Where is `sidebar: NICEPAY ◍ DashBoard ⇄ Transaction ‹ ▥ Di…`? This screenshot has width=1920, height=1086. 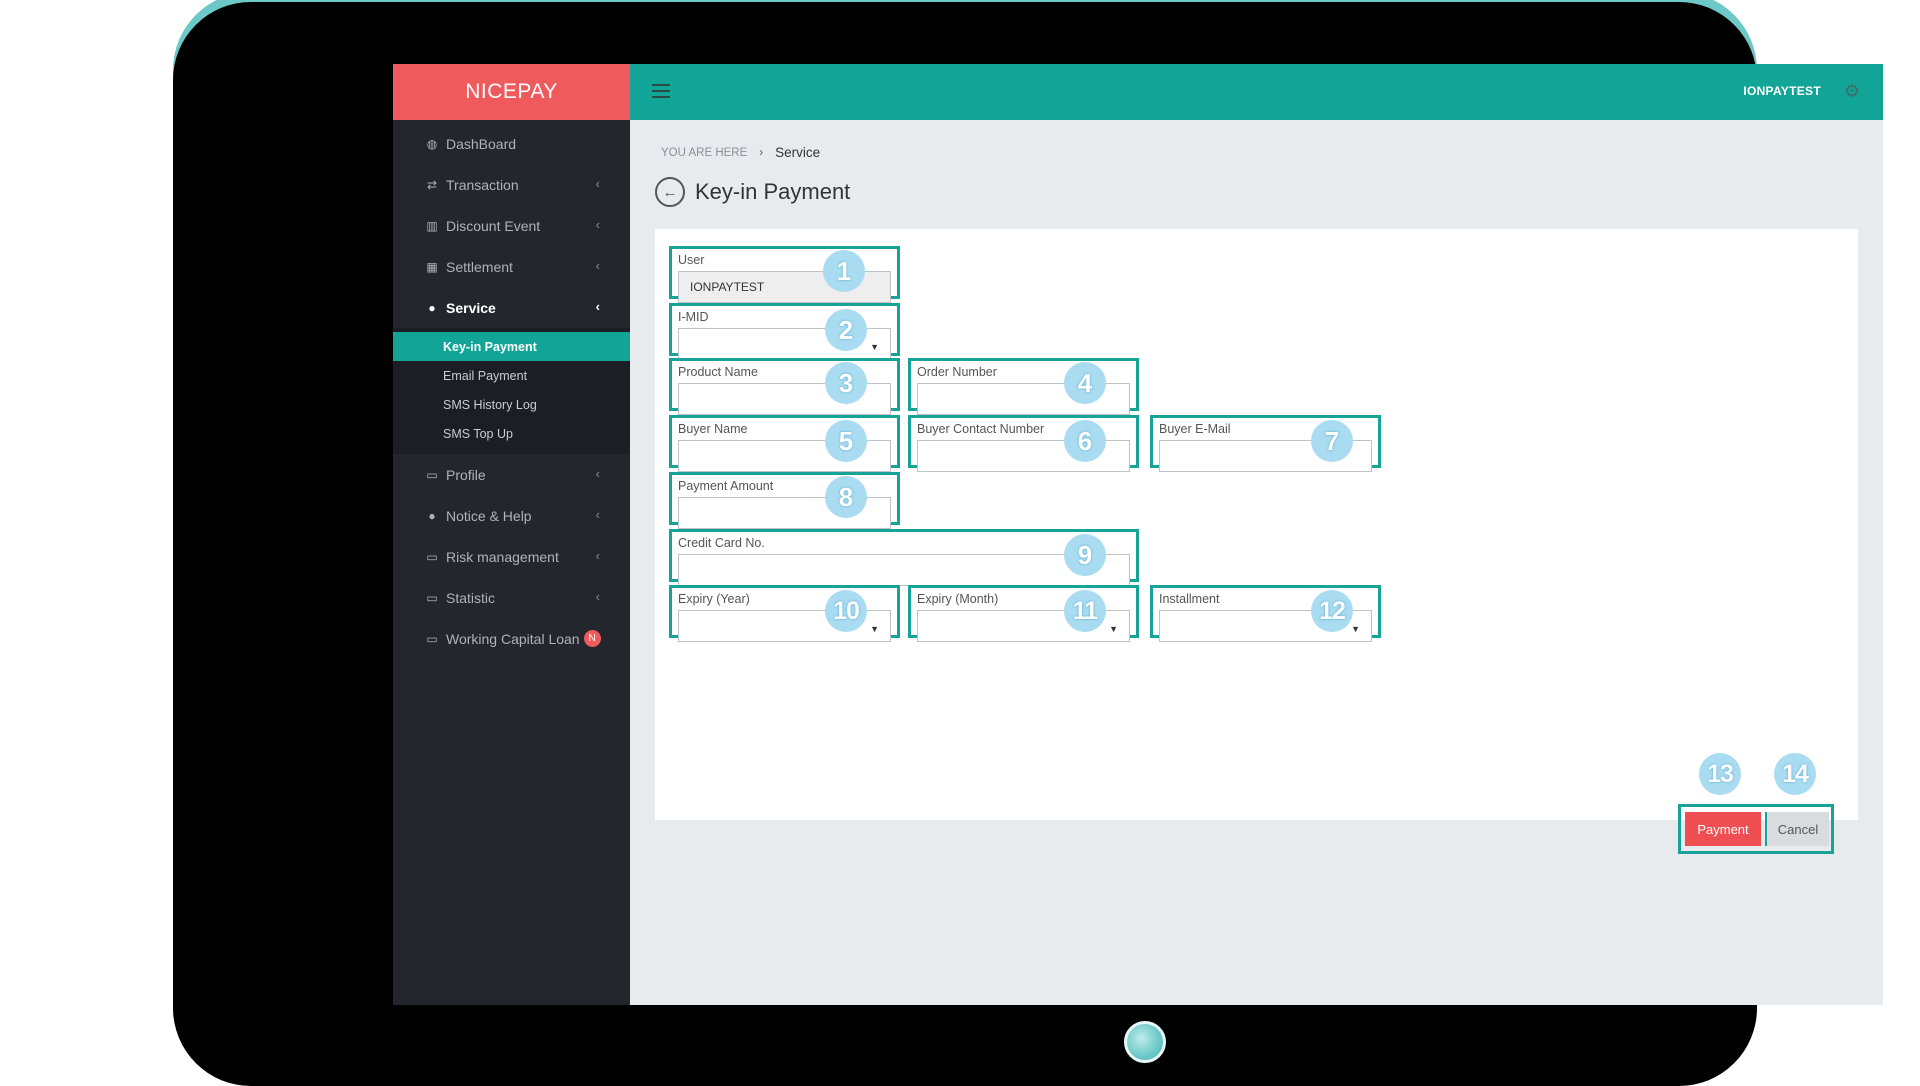 sidebar: NICEPAY ◍ DashBoard ⇄ Transaction ‹ ▥ Di… is located at coordinates (511, 534).